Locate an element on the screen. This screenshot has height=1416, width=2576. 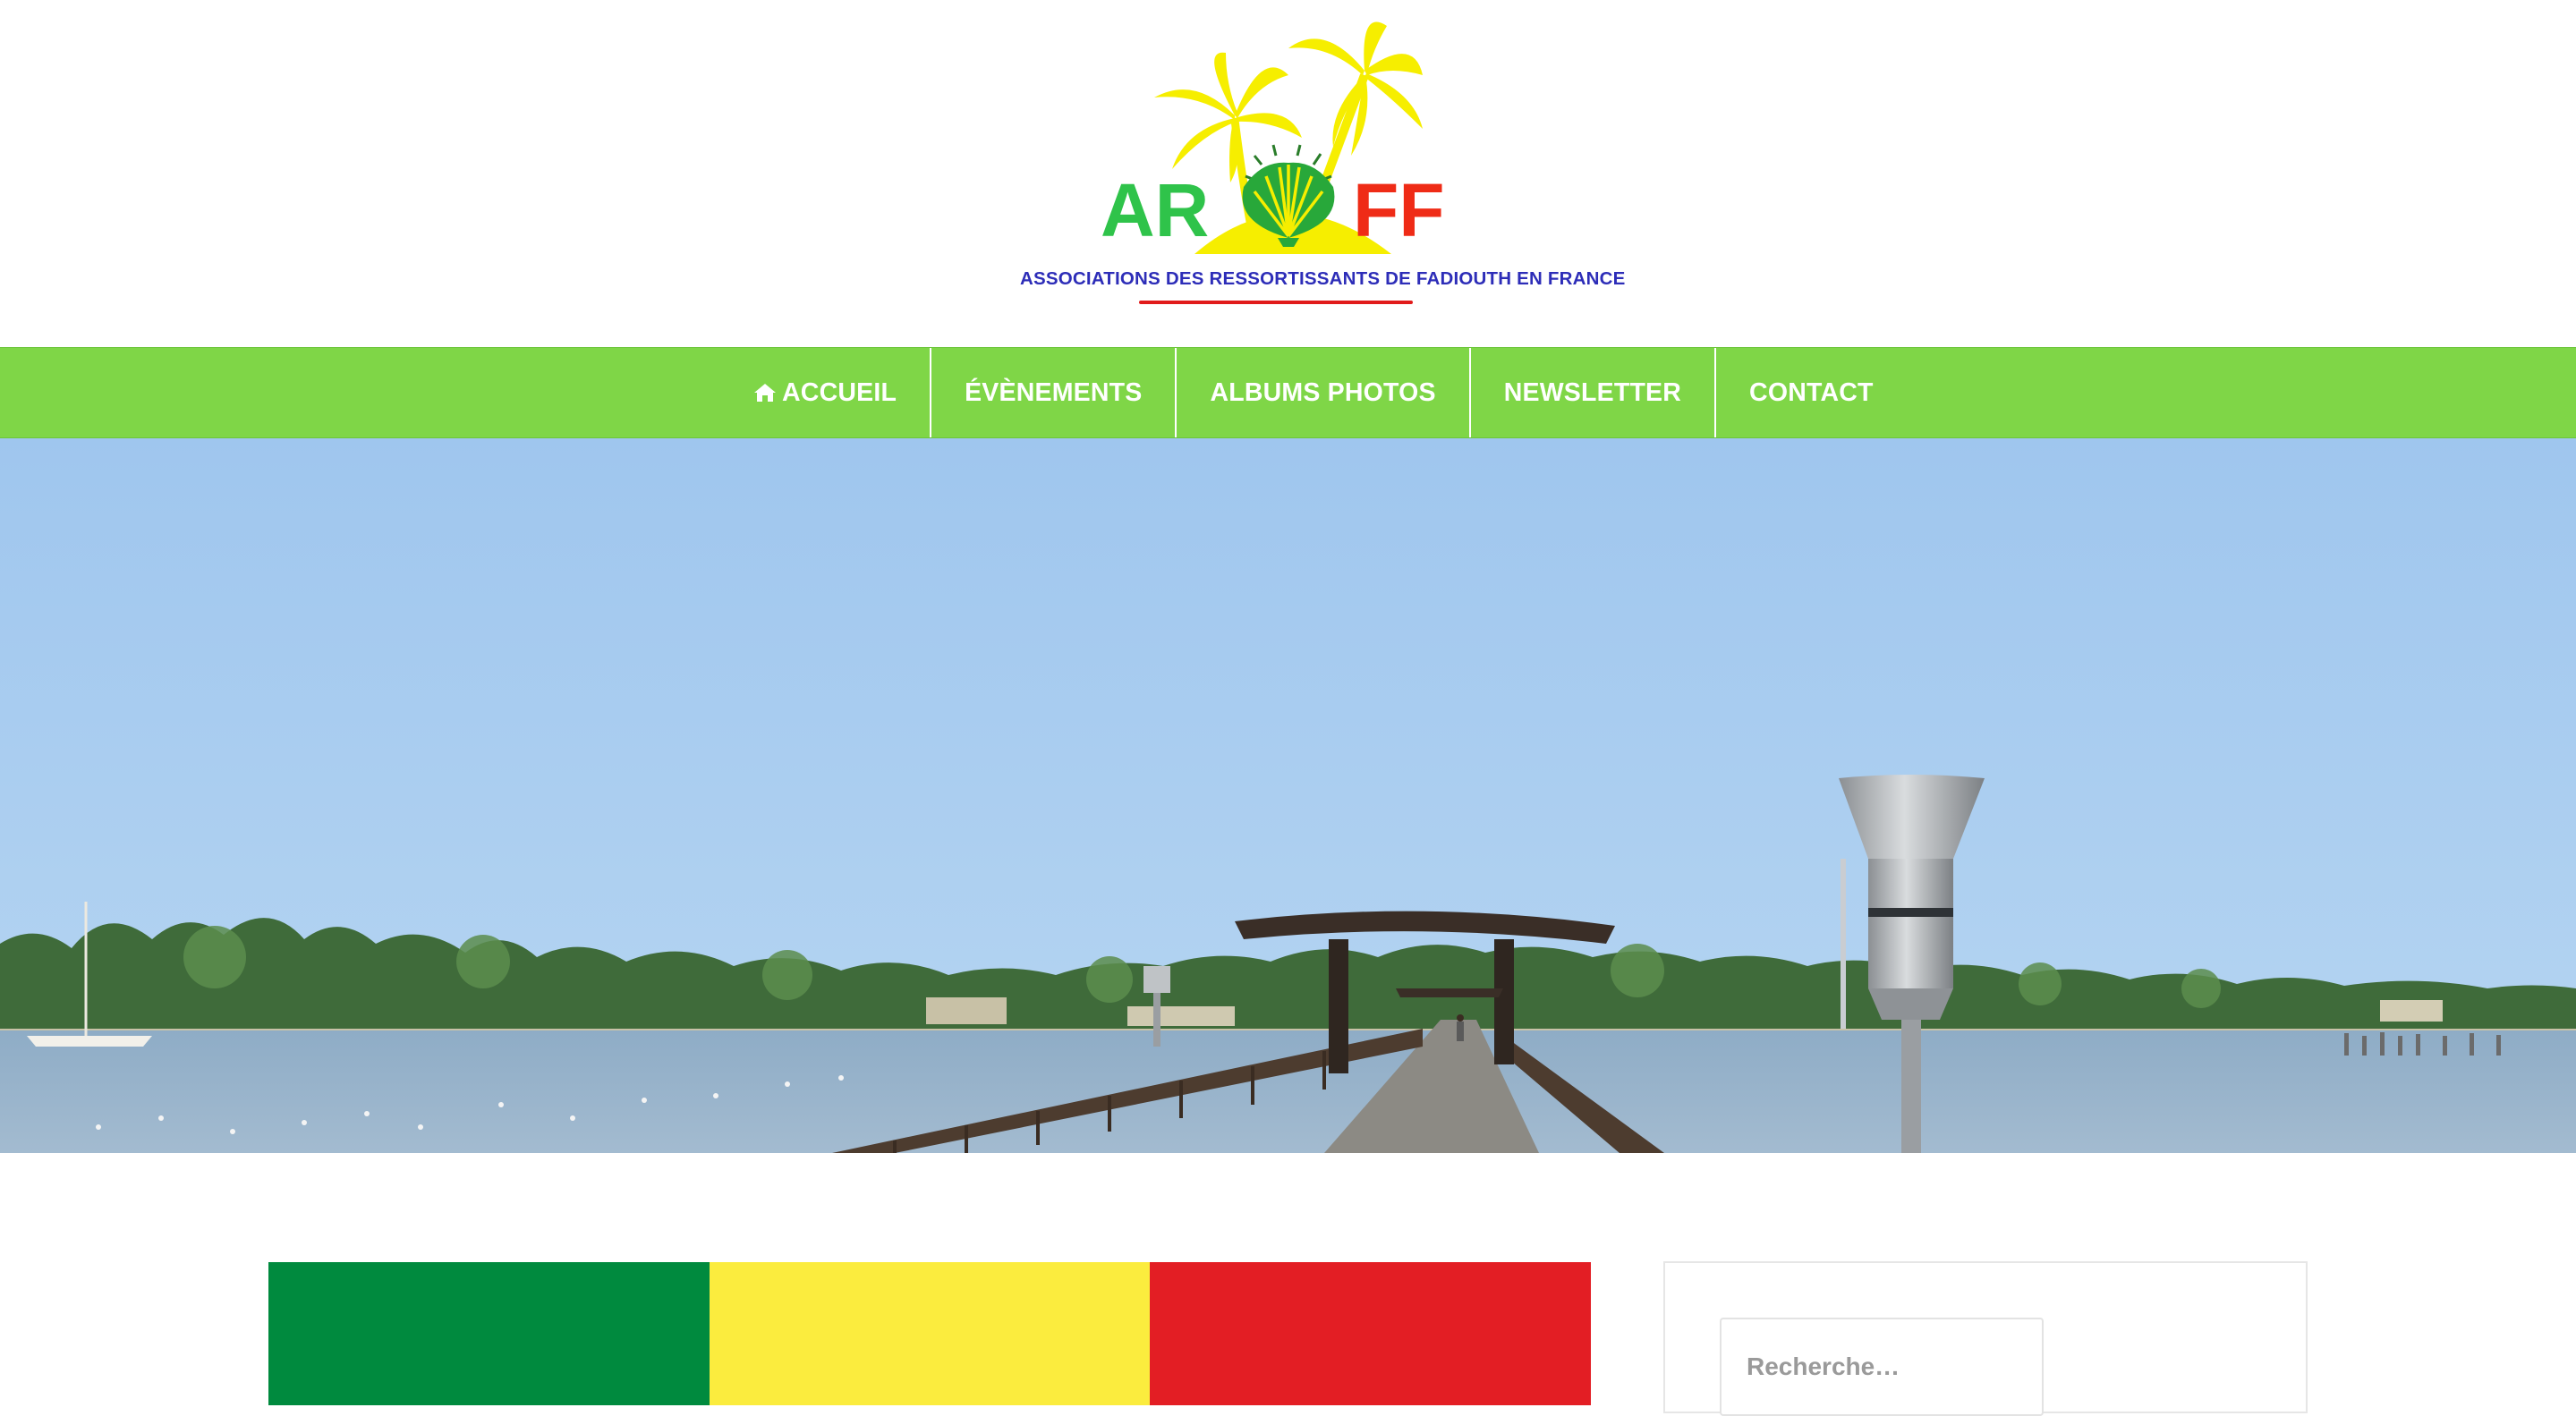
logo-underline is located at coordinates (1276, 302).